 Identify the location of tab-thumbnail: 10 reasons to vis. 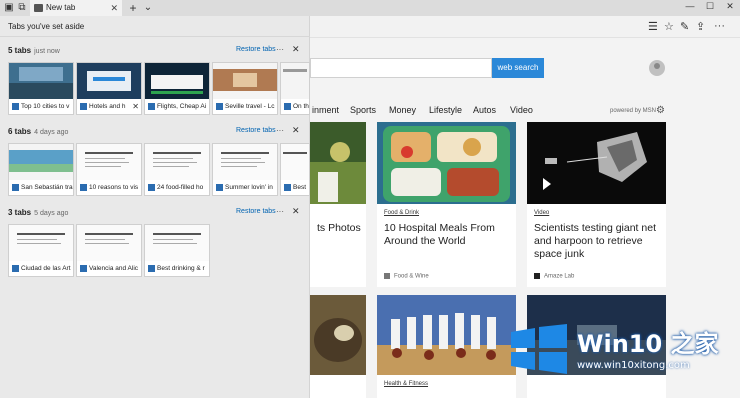
(109, 169).